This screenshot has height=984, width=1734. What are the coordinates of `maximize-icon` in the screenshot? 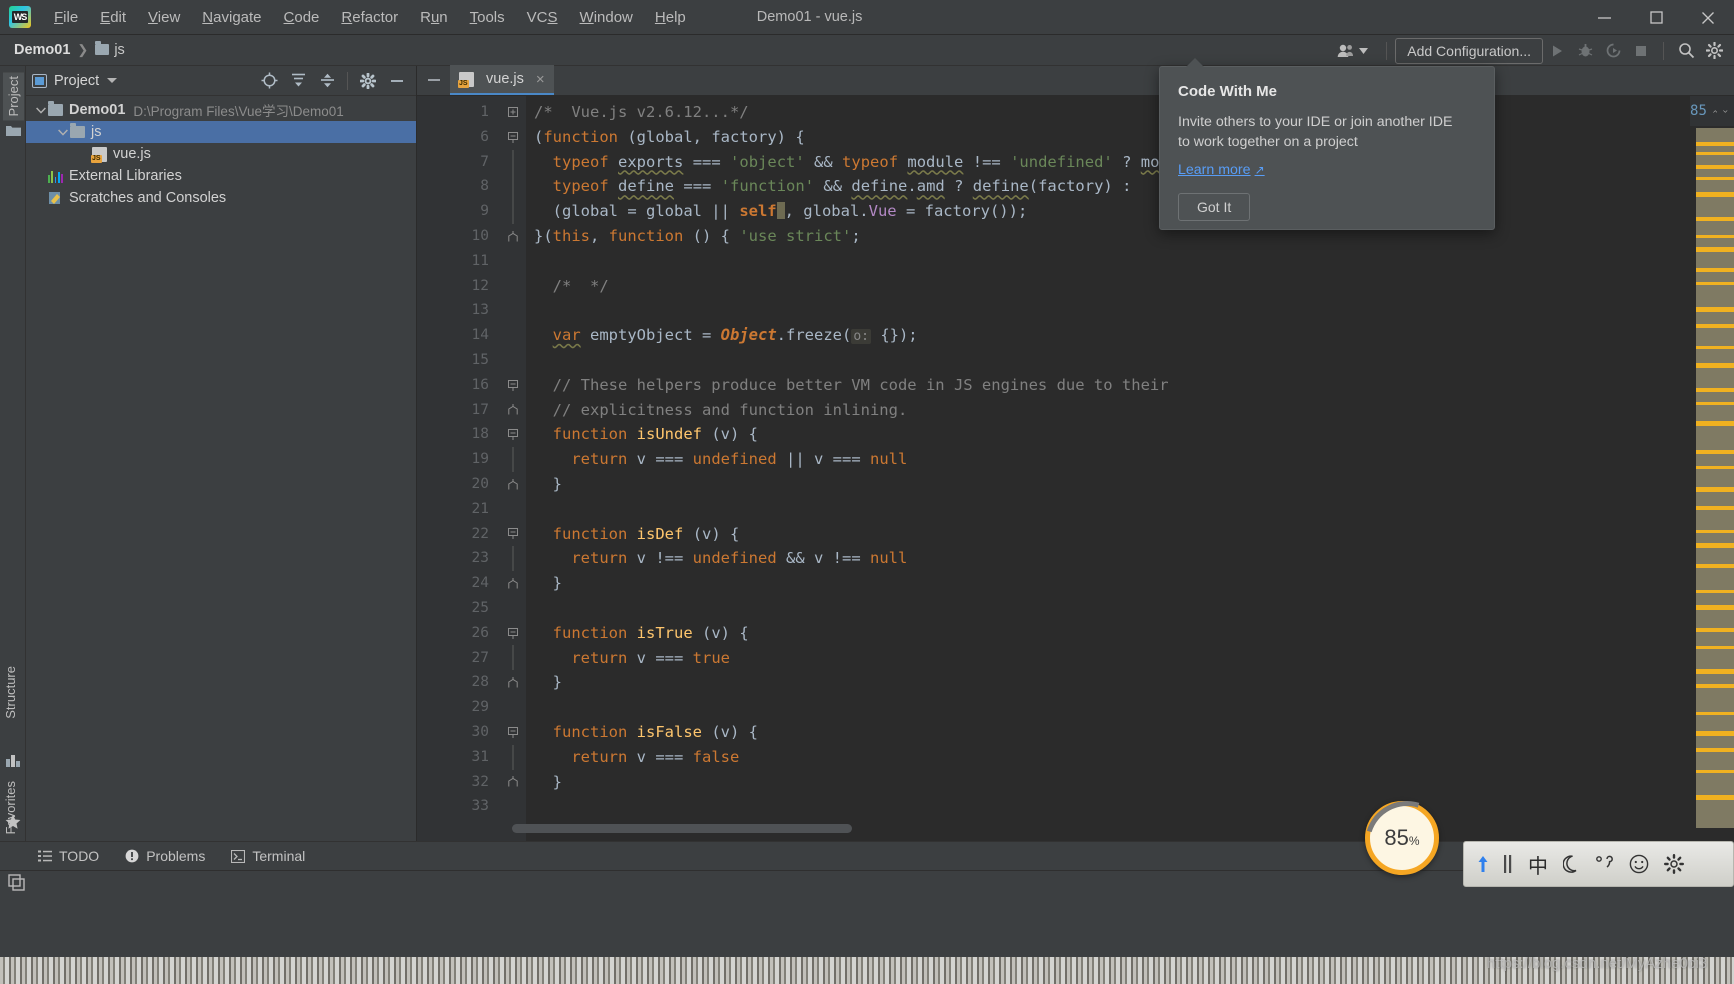 It's located at (1656, 17).